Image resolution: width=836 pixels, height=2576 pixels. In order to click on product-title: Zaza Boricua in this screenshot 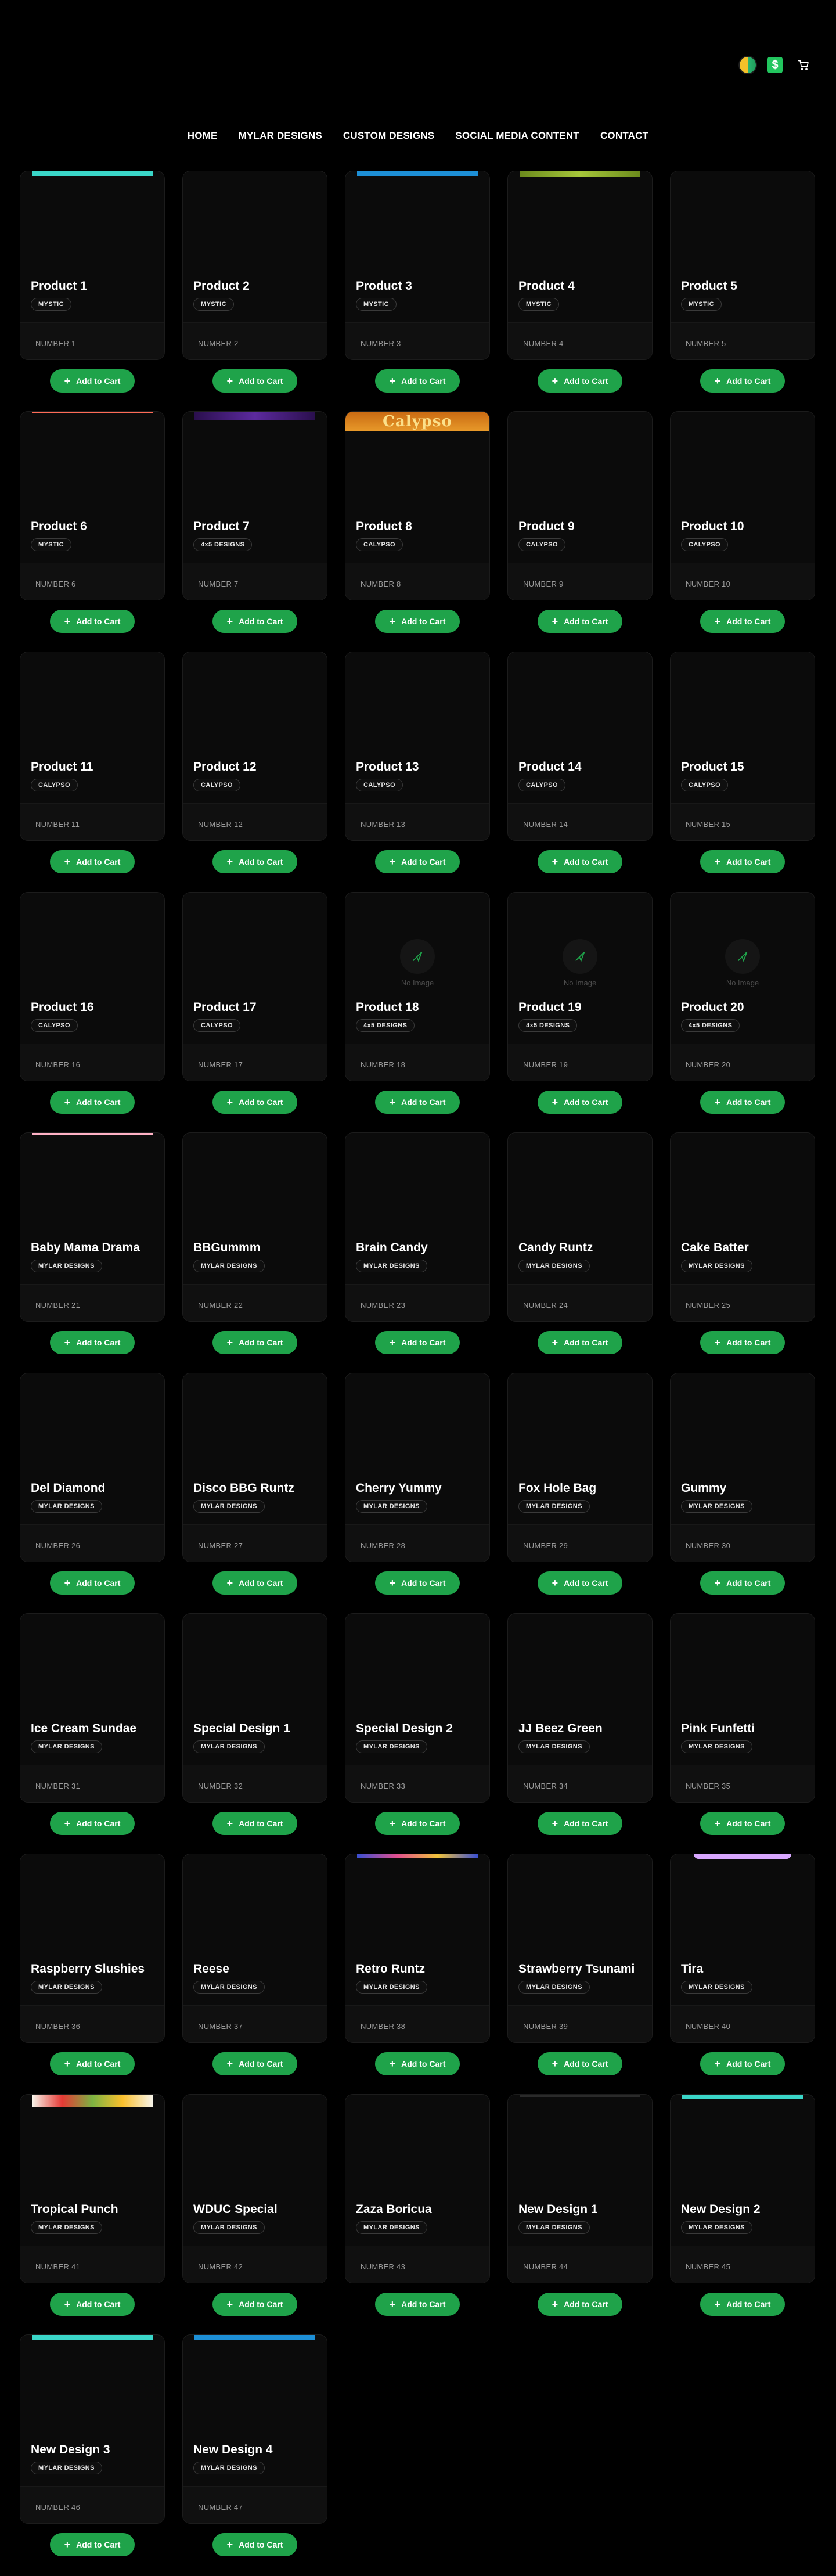, I will do `click(420, 2210)`.